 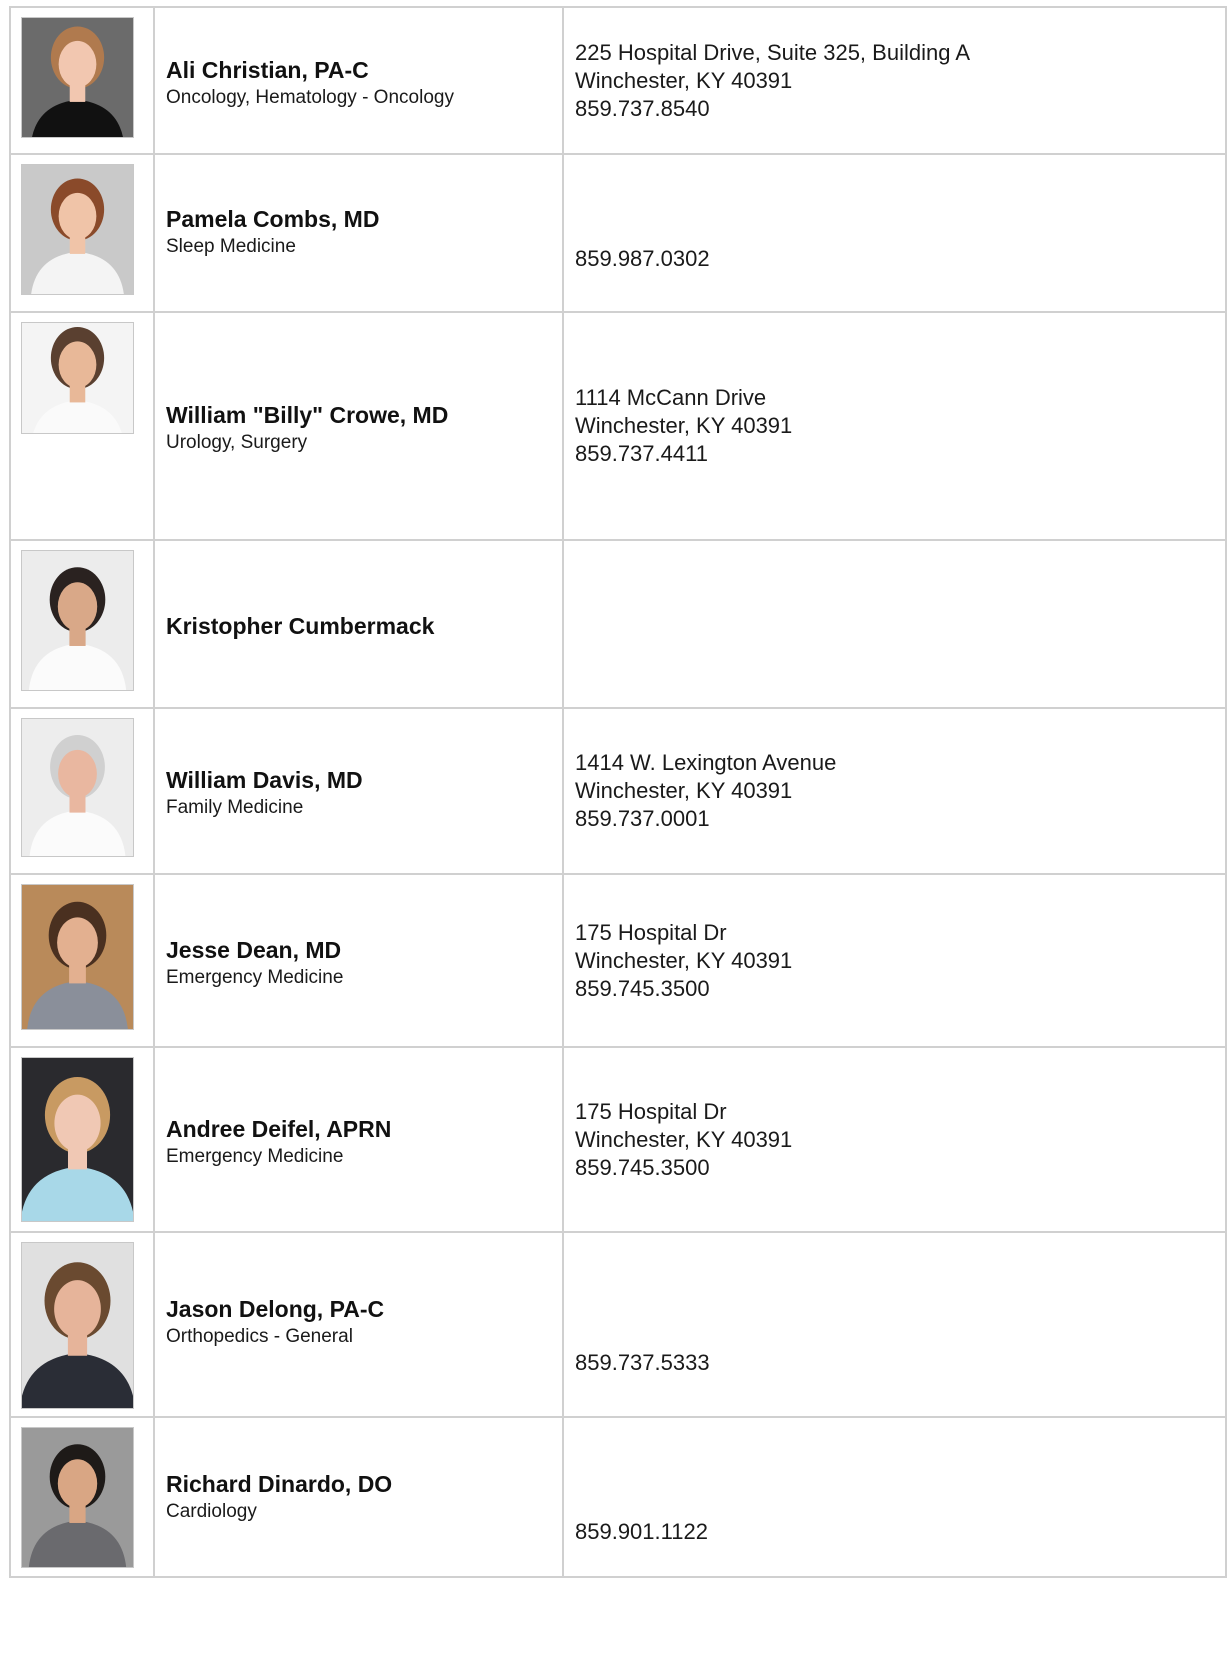 I want to click on provider-name: Andree Deifel, APRN, so click(x=364, y=1129).